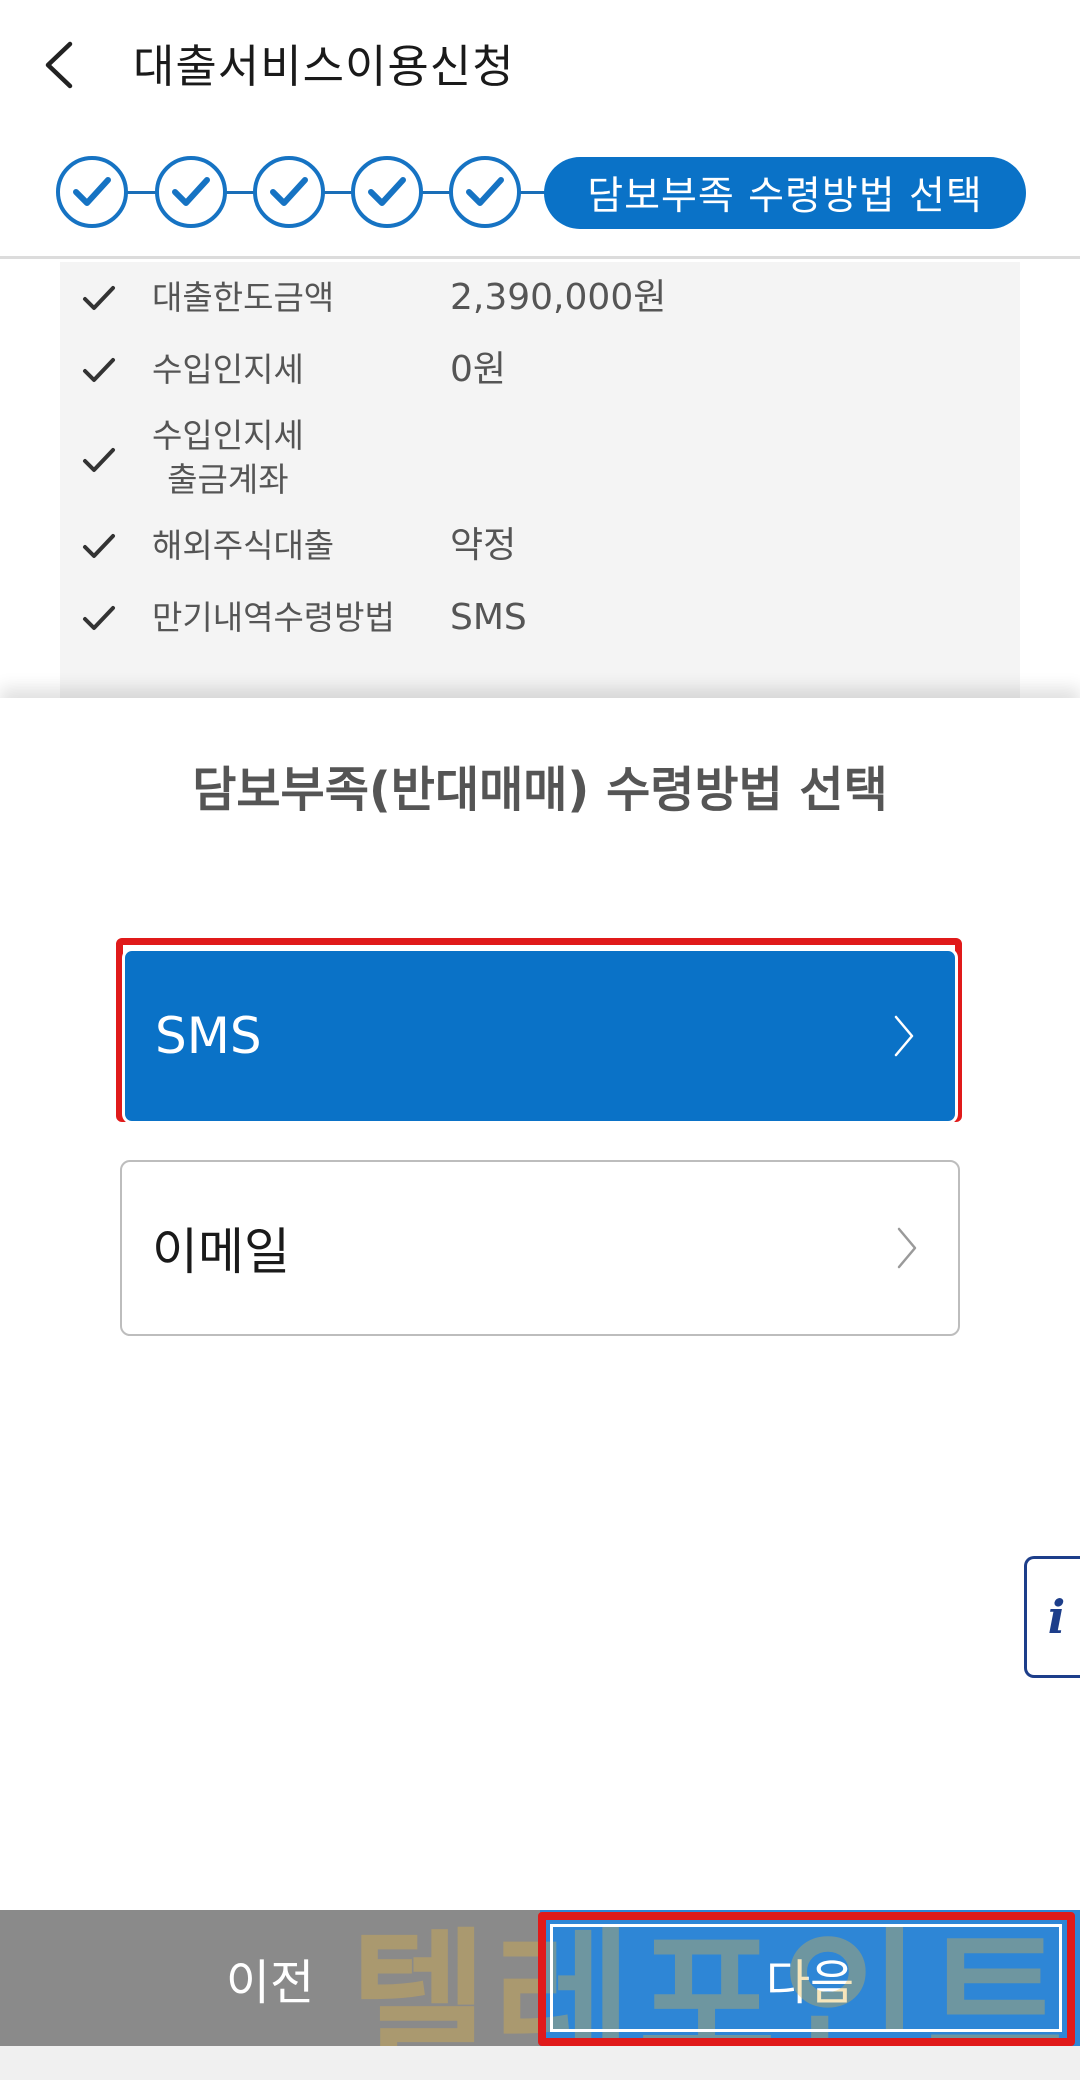  I want to click on summary-label: 수입인지세, so click(228, 369).